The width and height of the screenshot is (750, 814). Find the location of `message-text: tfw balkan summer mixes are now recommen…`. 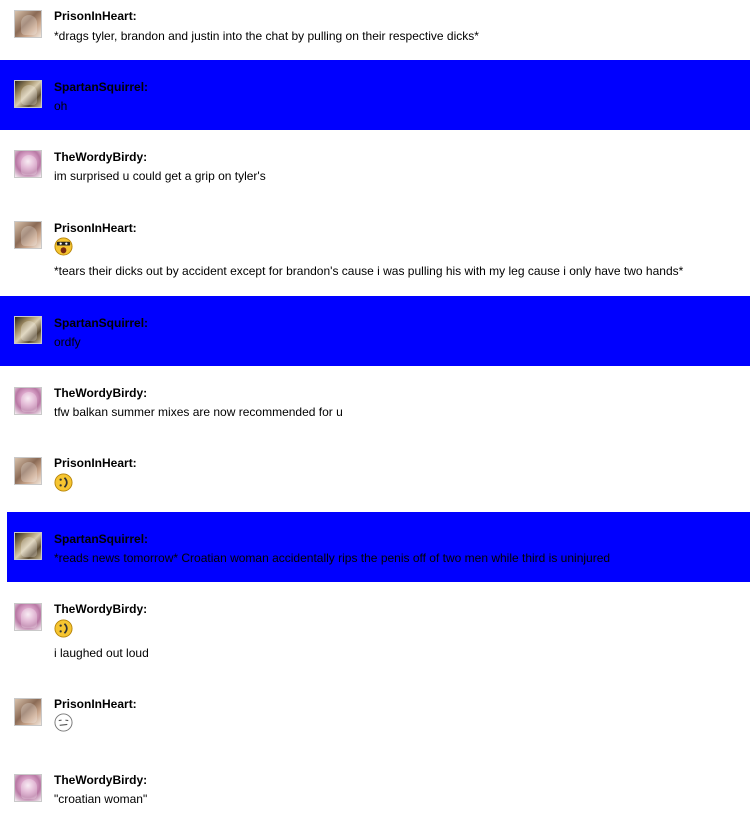

message-text: tfw balkan summer mixes are now recommen… is located at coordinates (198, 412).